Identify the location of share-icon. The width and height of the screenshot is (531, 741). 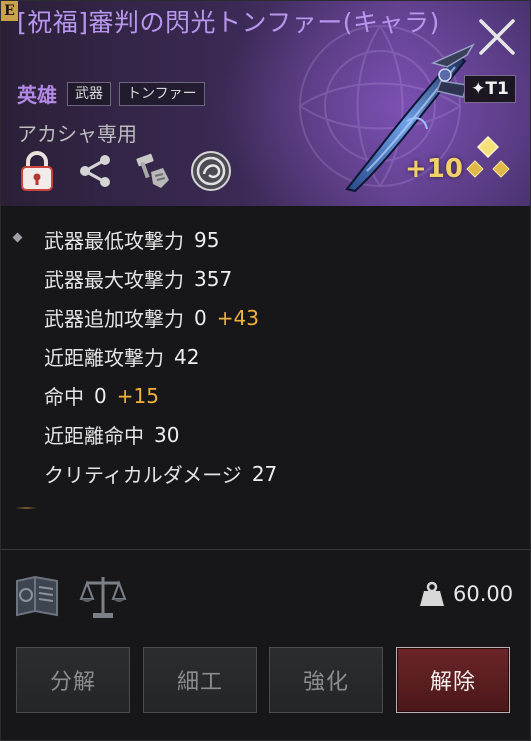
(95, 171).